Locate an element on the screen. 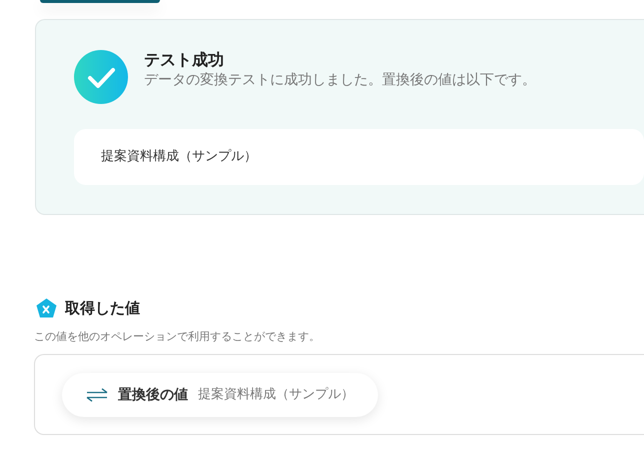 The width and height of the screenshot is (644, 459). checkmark-icon is located at coordinates (101, 77).